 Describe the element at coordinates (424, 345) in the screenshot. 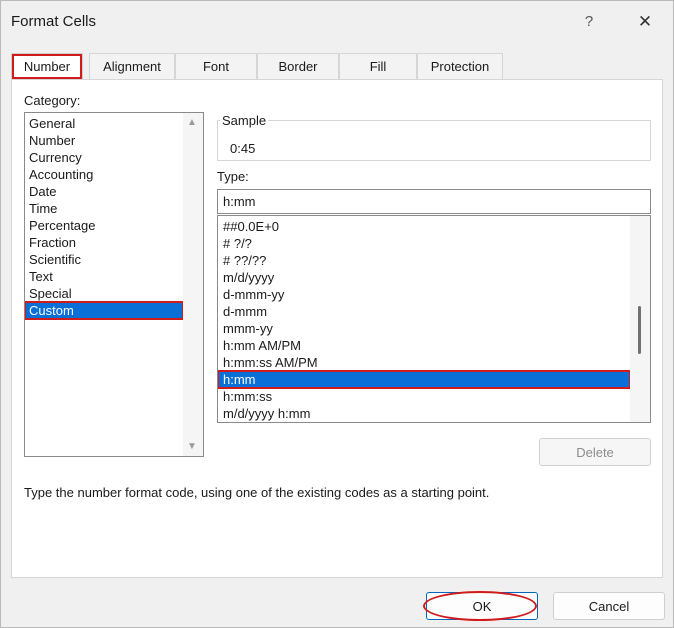

I see `format-item: h:mm AM/PM` at that location.